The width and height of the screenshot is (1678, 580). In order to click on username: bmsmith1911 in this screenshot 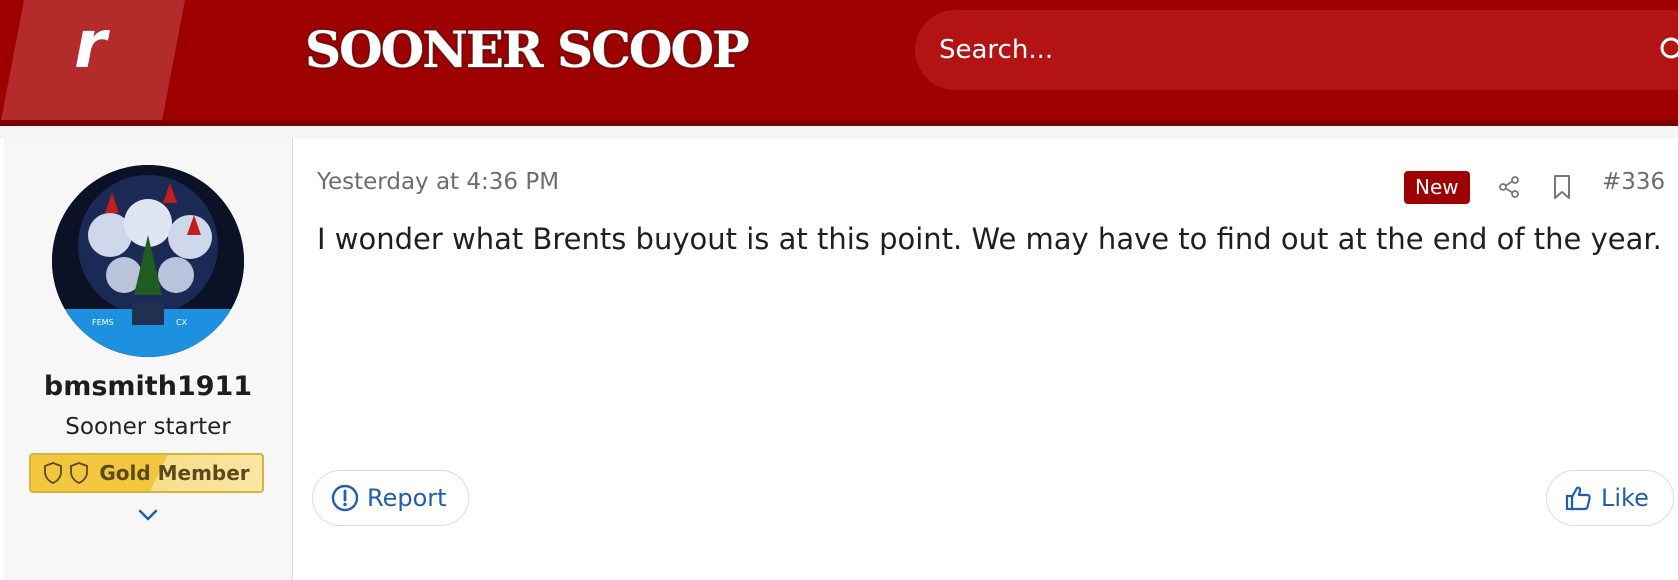, I will do `click(148, 386)`.